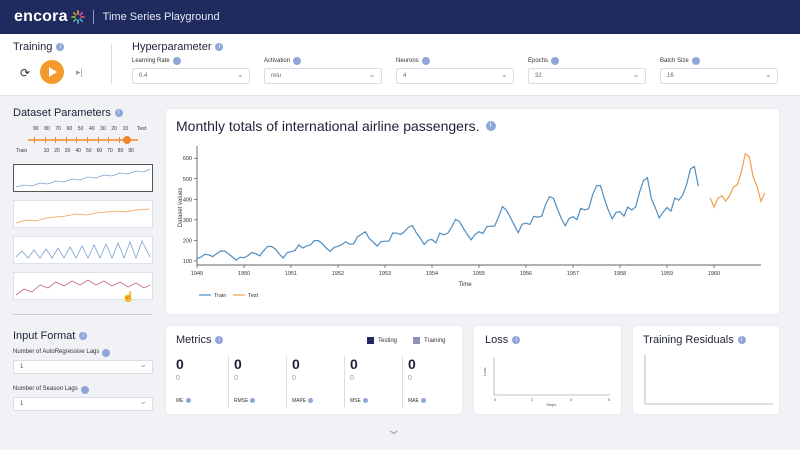  I want to click on season-lags-select: 1, so click(83, 403).